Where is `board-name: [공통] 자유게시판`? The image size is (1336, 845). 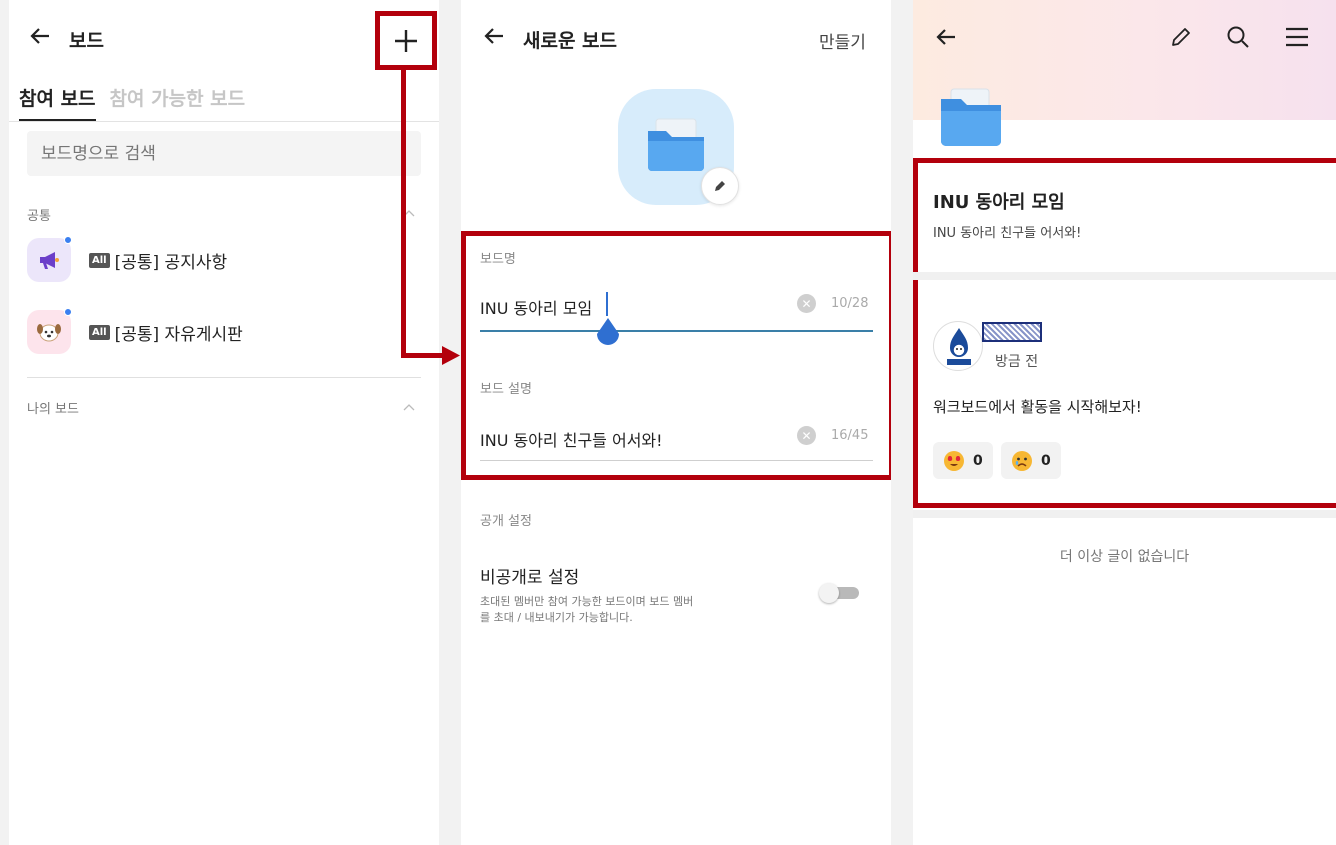 board-name: [공통] 자유게시판 is located at coordinates (178, 334).